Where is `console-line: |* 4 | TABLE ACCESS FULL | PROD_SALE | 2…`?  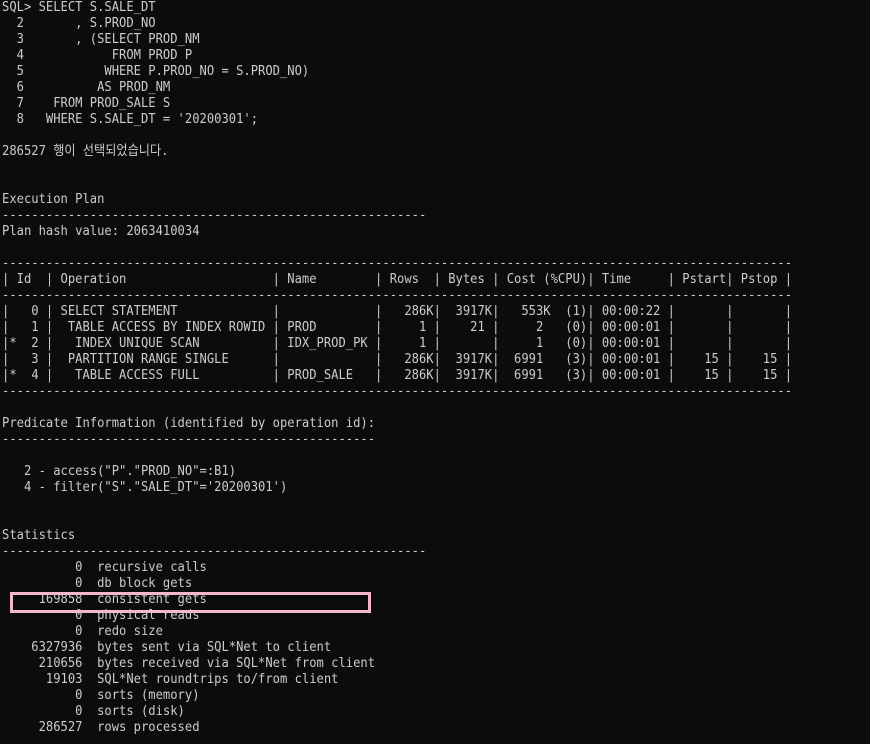
console-line: |* 4 | TABLE ACCESS FULL | PROD_SALE | 2… is located at coordinates (397, 375).